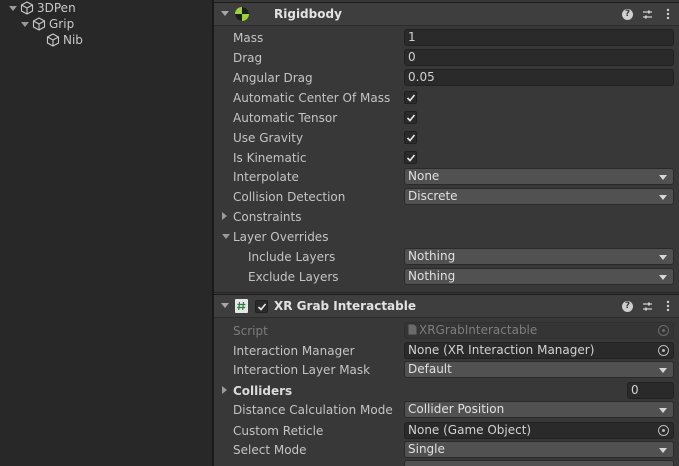 Image resolution: width=679 pixels, height=466 pixels. I want to click on manager-field: None (XR Interaction Manager), so click(539, 350).